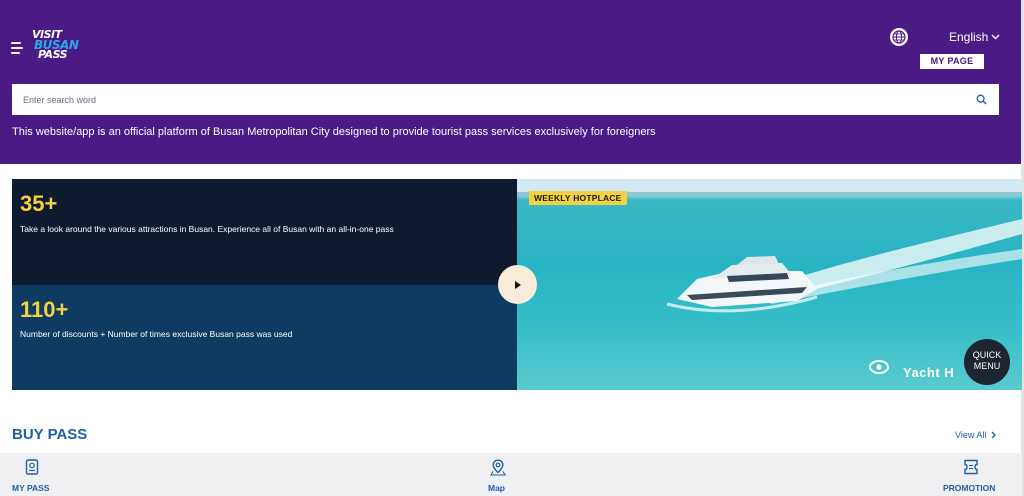 The height and width of the screenshot is (496, 1024). I want to click on play-button, so click(517, 284).